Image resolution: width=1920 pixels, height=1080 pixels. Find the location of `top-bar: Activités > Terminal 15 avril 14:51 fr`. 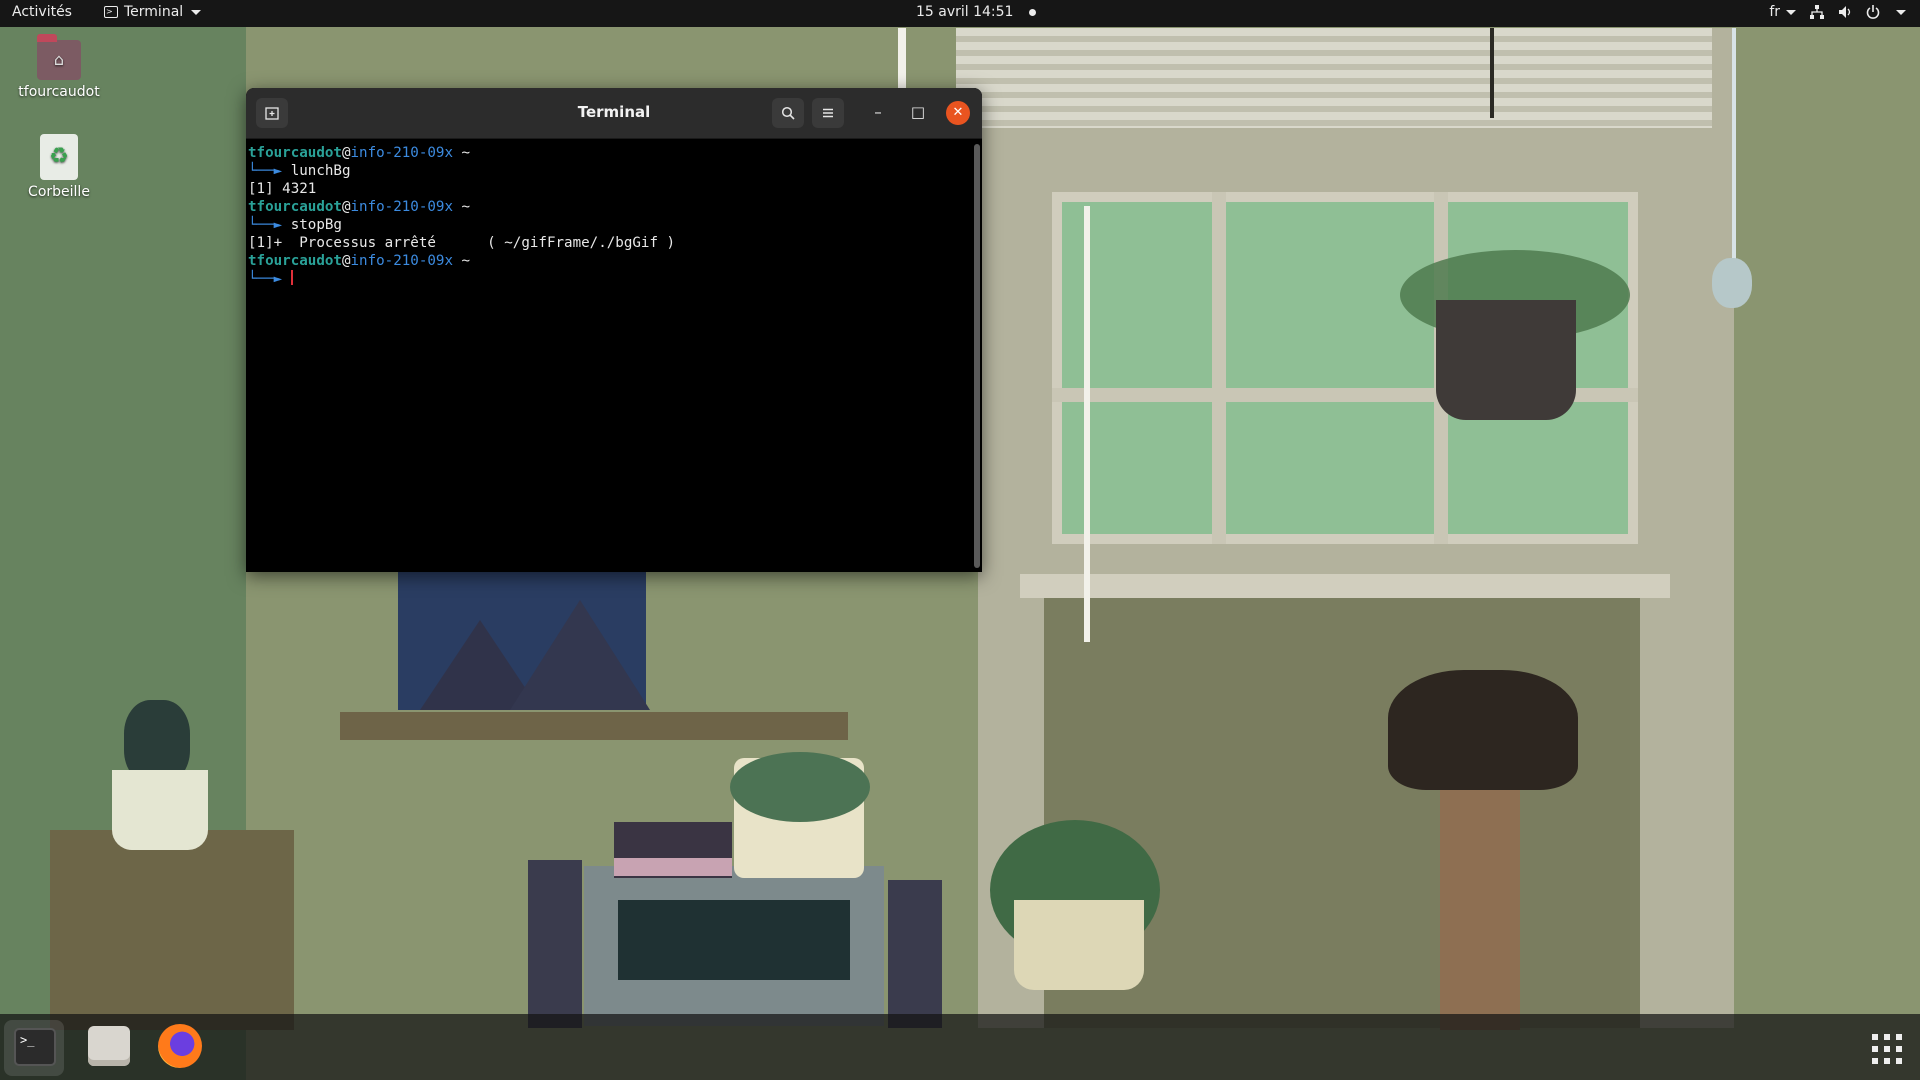

top-bar: Activités > Terminal 15 avril 14:51 fr is located at coordinates (960, 13).